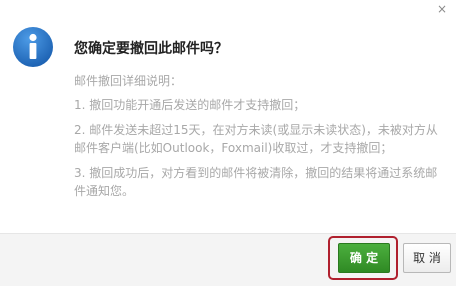 This screenshot has height=286, width=456. I want to click on cancel-button: 取 消, so click(427, 258).